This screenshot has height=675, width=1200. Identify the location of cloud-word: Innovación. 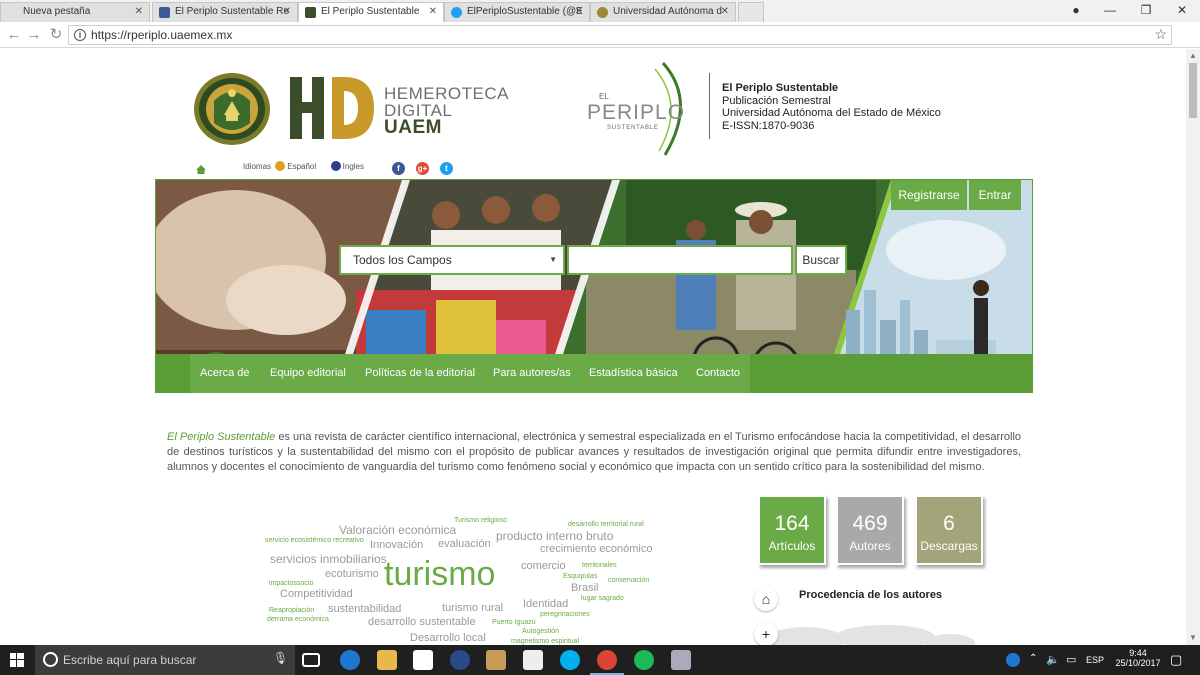
(396, 545).